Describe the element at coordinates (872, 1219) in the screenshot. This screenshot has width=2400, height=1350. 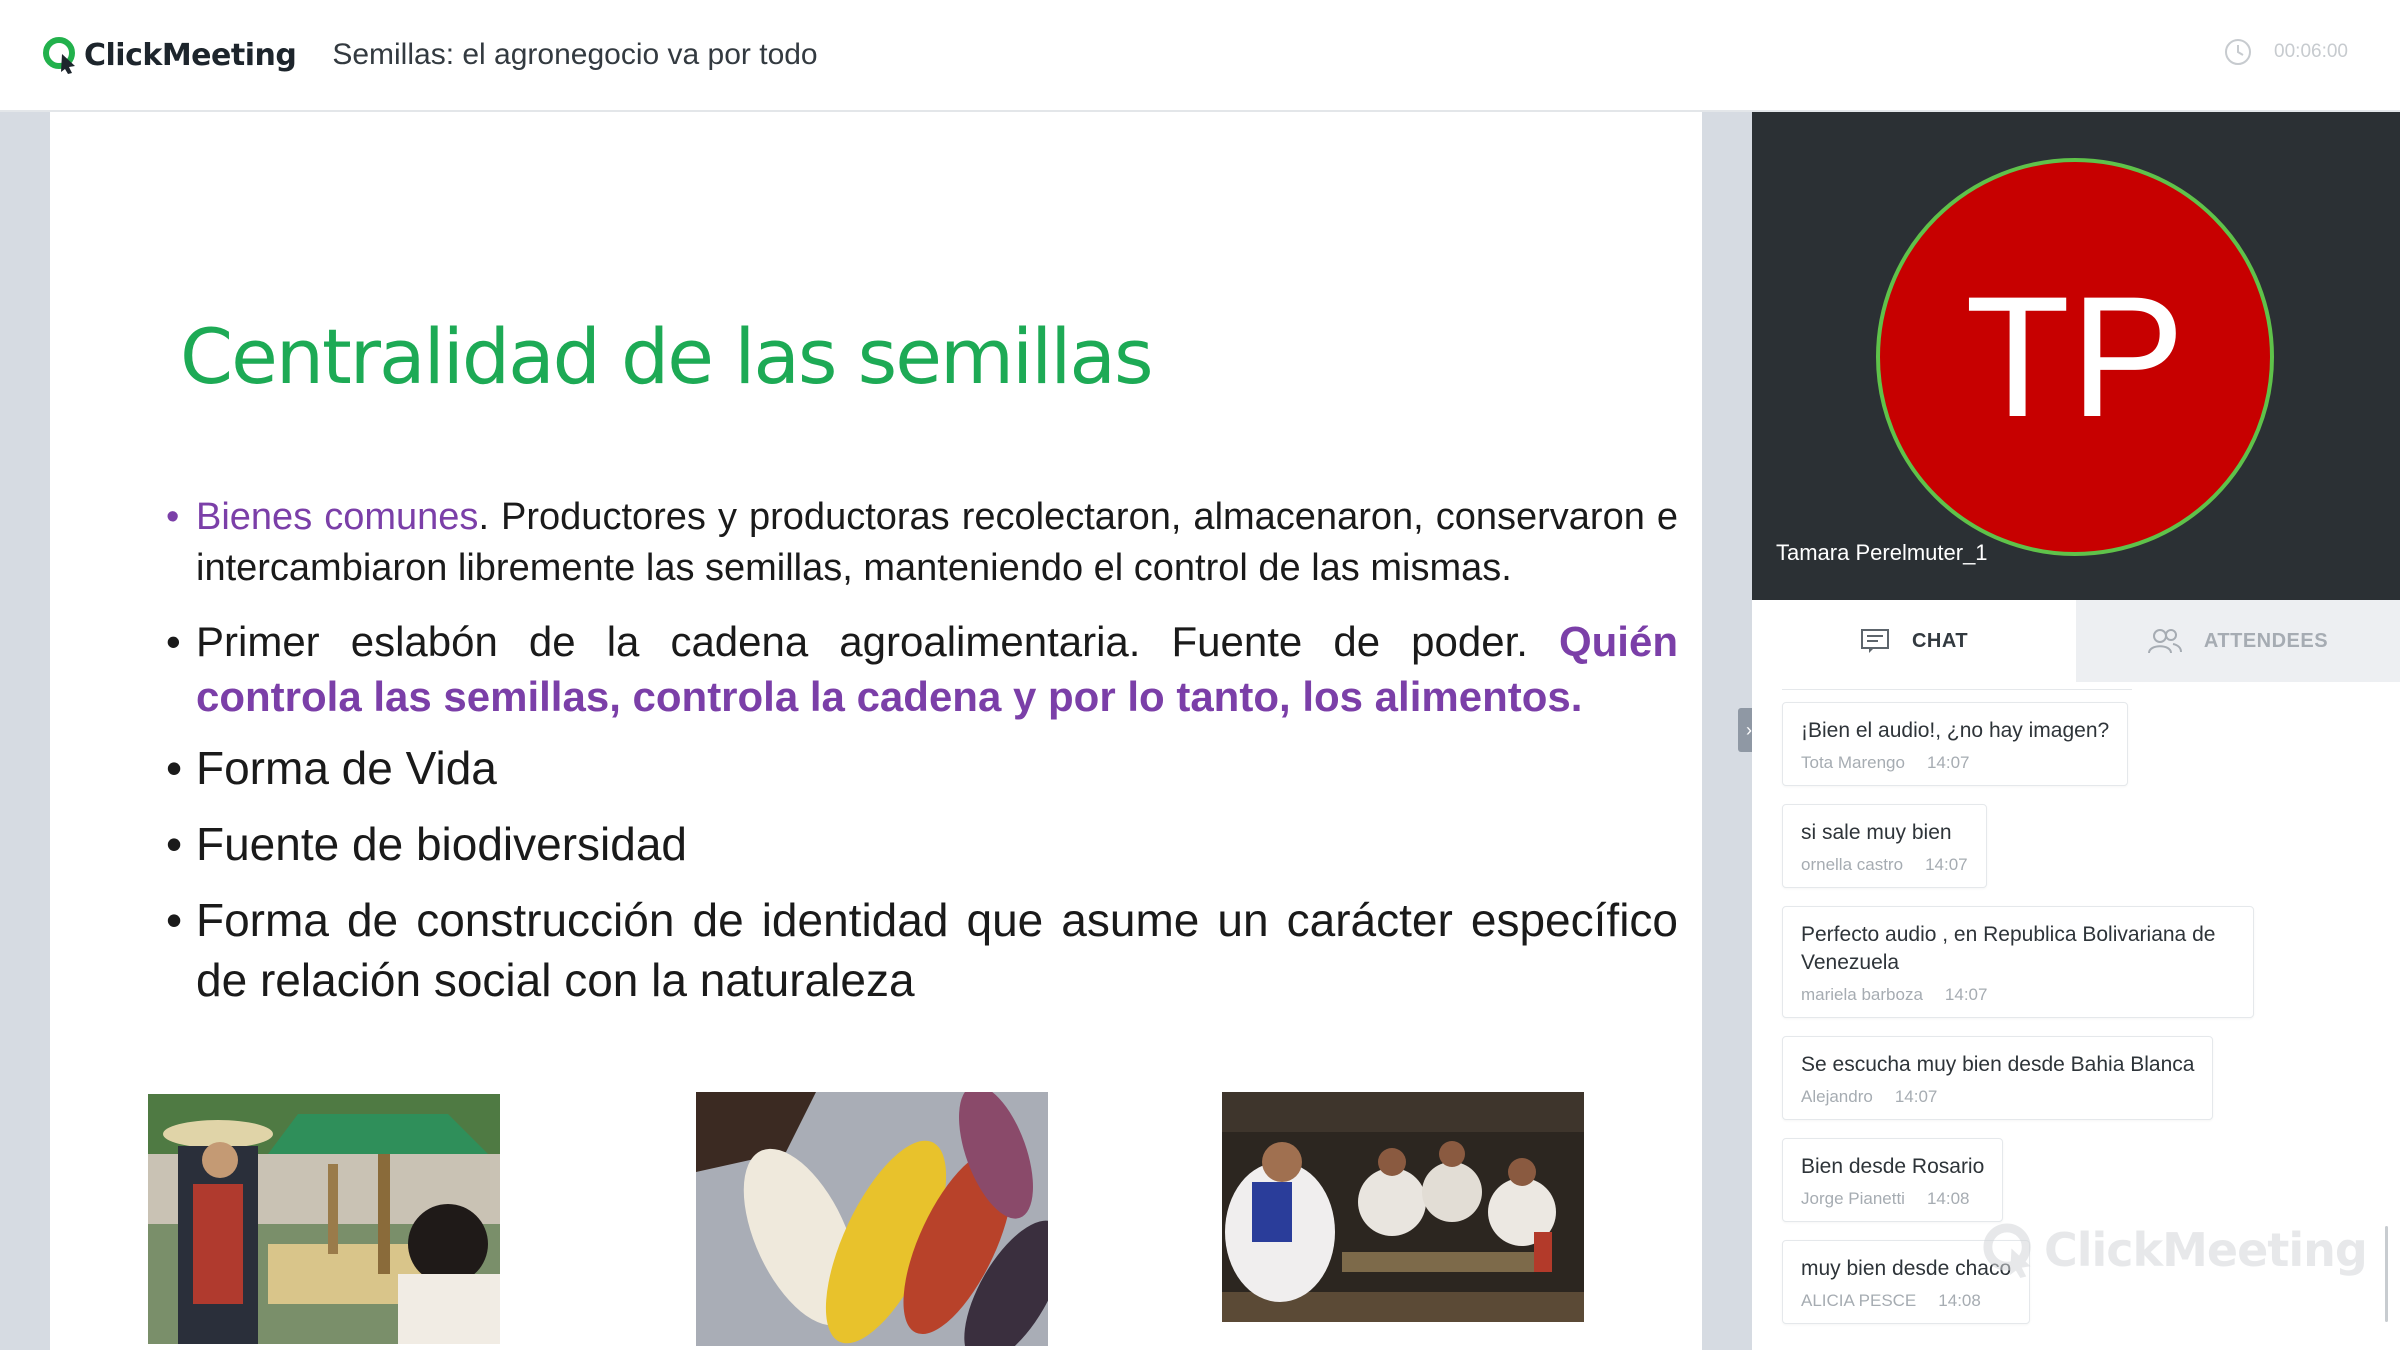
I see `slide-photo-corn` at that location.